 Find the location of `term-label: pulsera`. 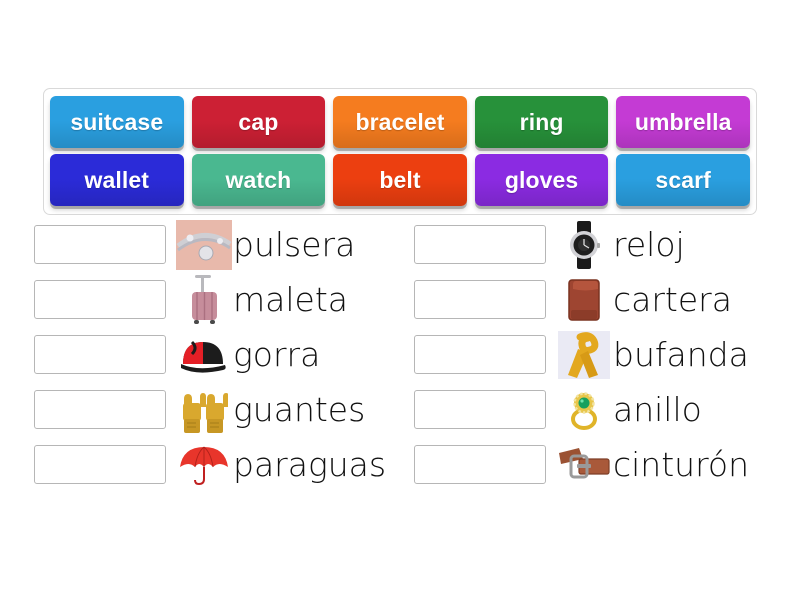

term-label: pulsera is located at coordinates (294, 244).